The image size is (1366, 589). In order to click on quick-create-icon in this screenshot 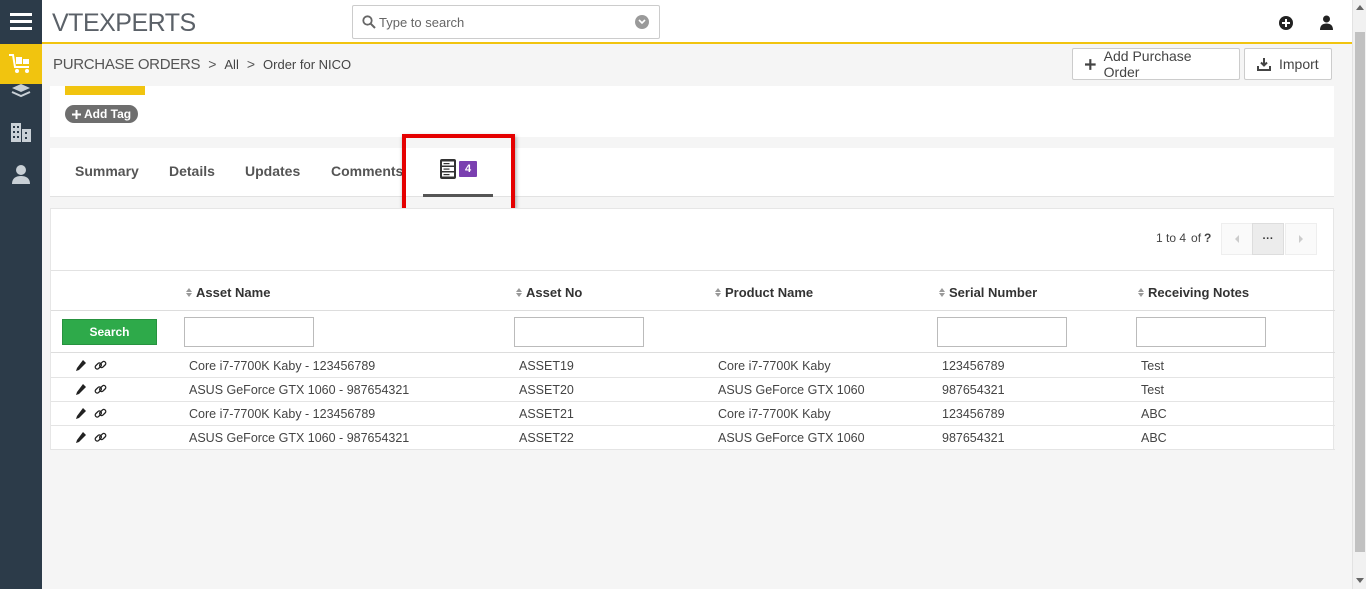, I will do `click(1286, 23)`.